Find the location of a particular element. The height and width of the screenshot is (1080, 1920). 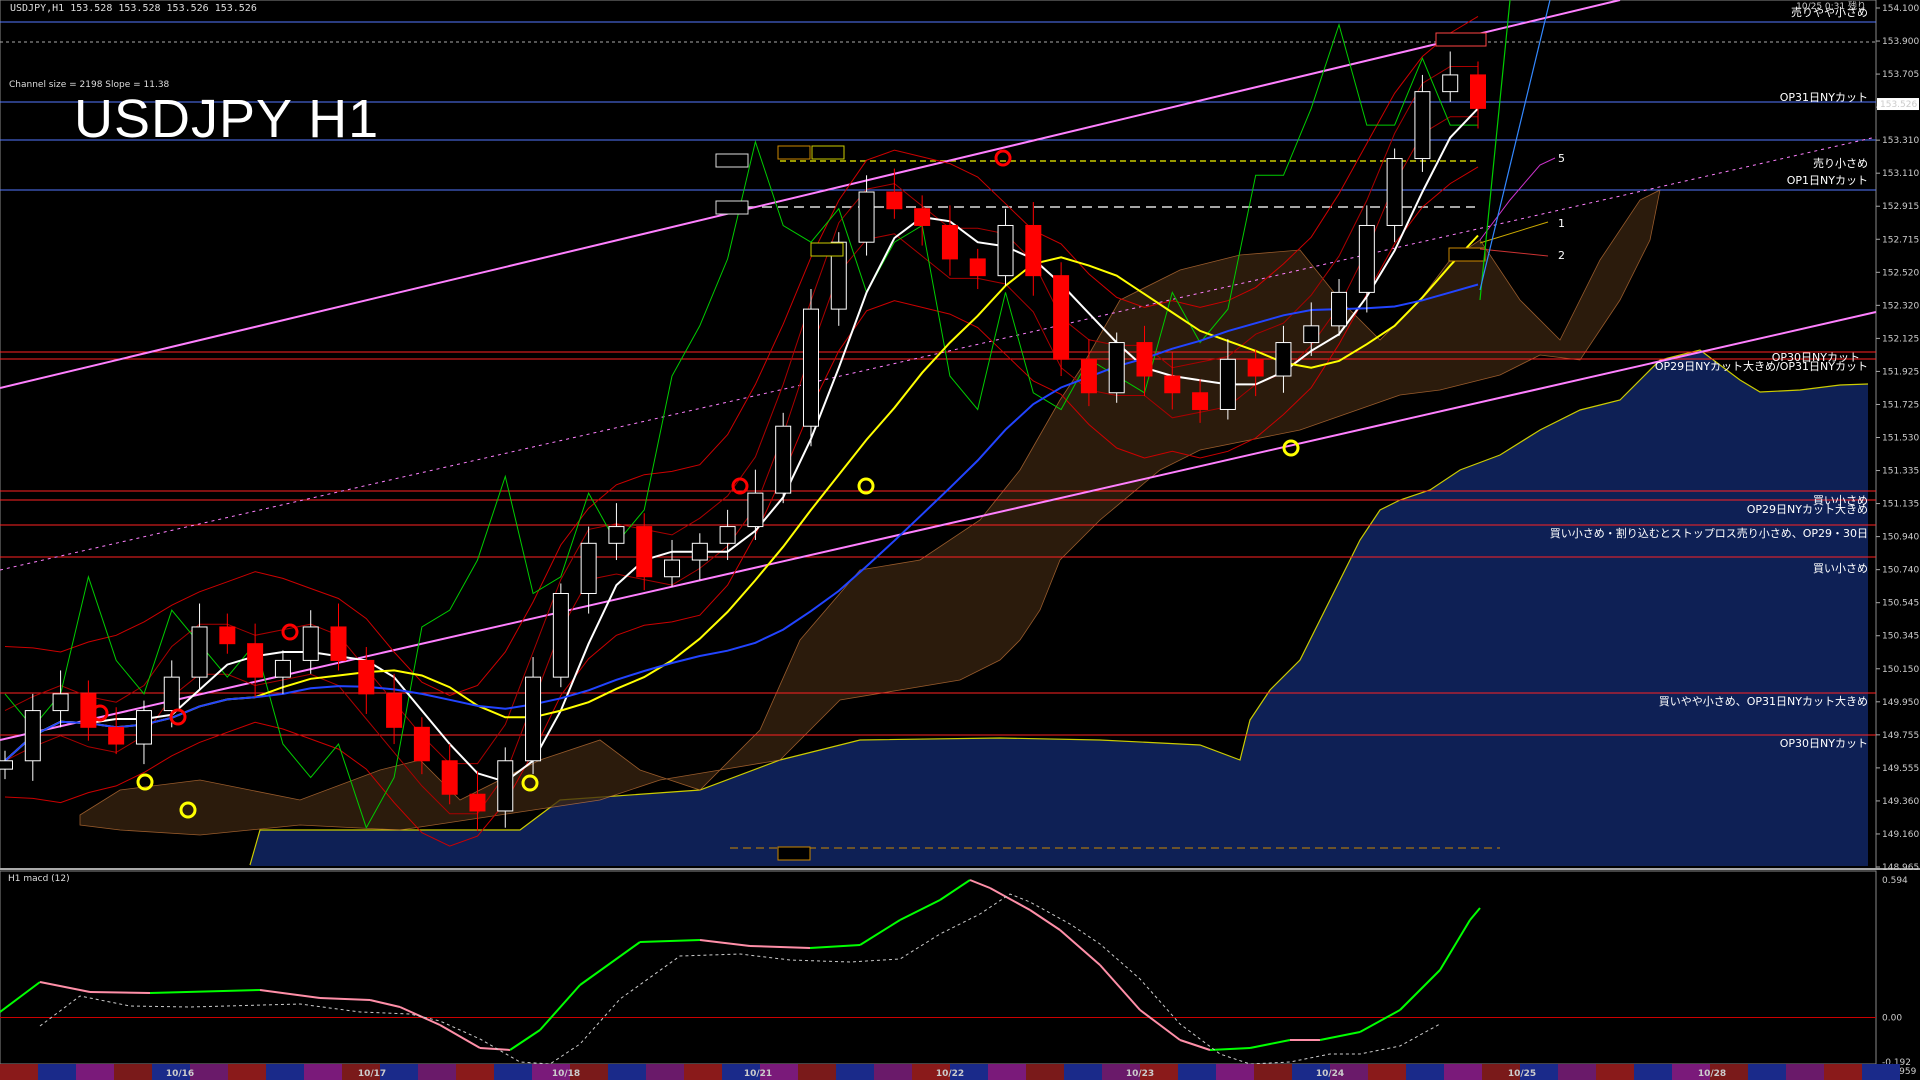

price-tick-label: 149.360 is located at coordinates (1900, 802).